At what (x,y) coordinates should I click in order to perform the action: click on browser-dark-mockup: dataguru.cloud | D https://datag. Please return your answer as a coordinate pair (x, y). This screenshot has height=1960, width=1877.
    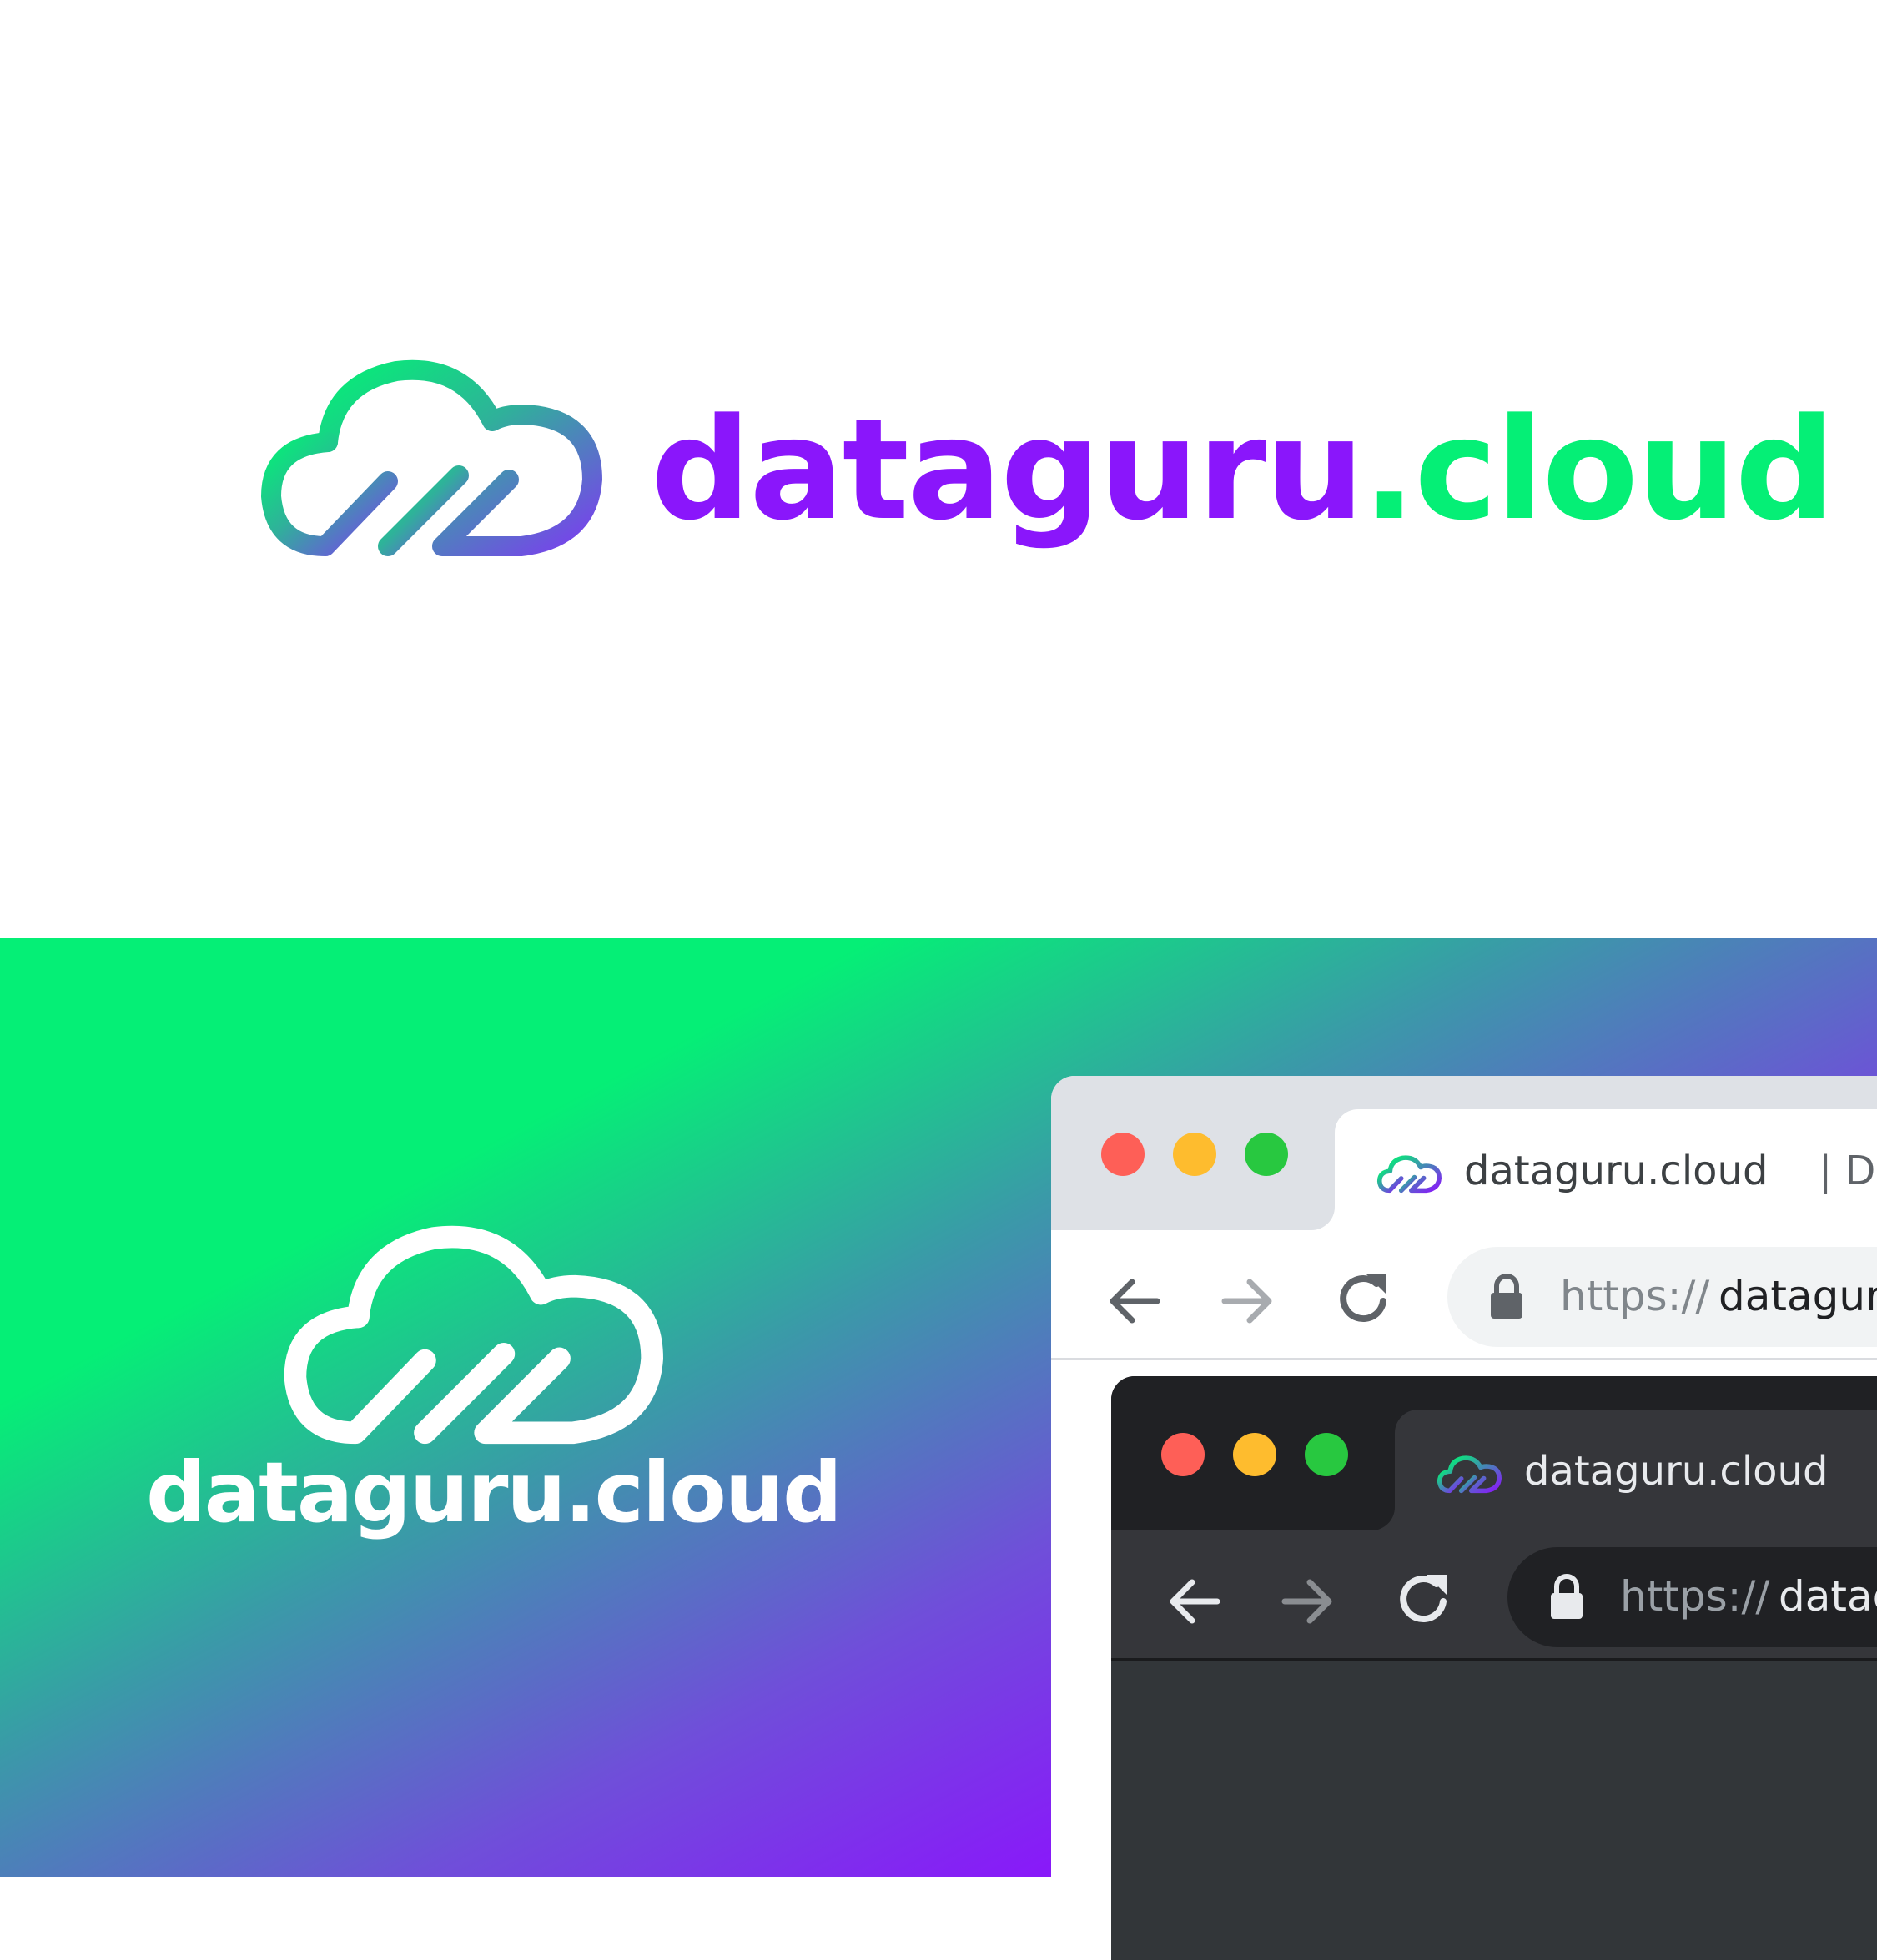
    Looking at the image, I should click on (1494, 1668).